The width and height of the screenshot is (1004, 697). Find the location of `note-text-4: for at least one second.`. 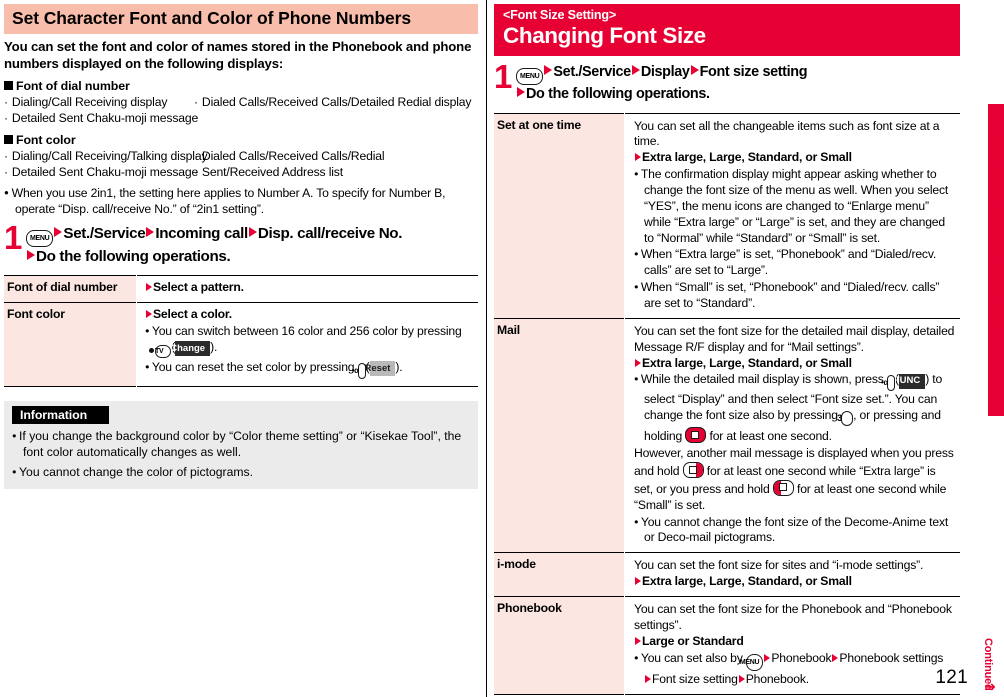

note-text-4: for at least one second. is located at coordinates (770, 436).